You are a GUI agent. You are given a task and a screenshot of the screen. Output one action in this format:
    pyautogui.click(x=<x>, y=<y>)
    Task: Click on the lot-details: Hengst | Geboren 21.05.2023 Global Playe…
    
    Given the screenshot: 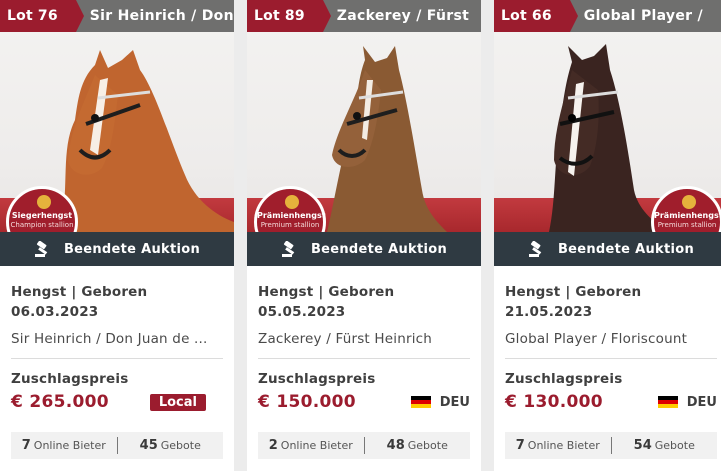 What is the action you would take?
    pyautogui.click(x=611, y=348)
    